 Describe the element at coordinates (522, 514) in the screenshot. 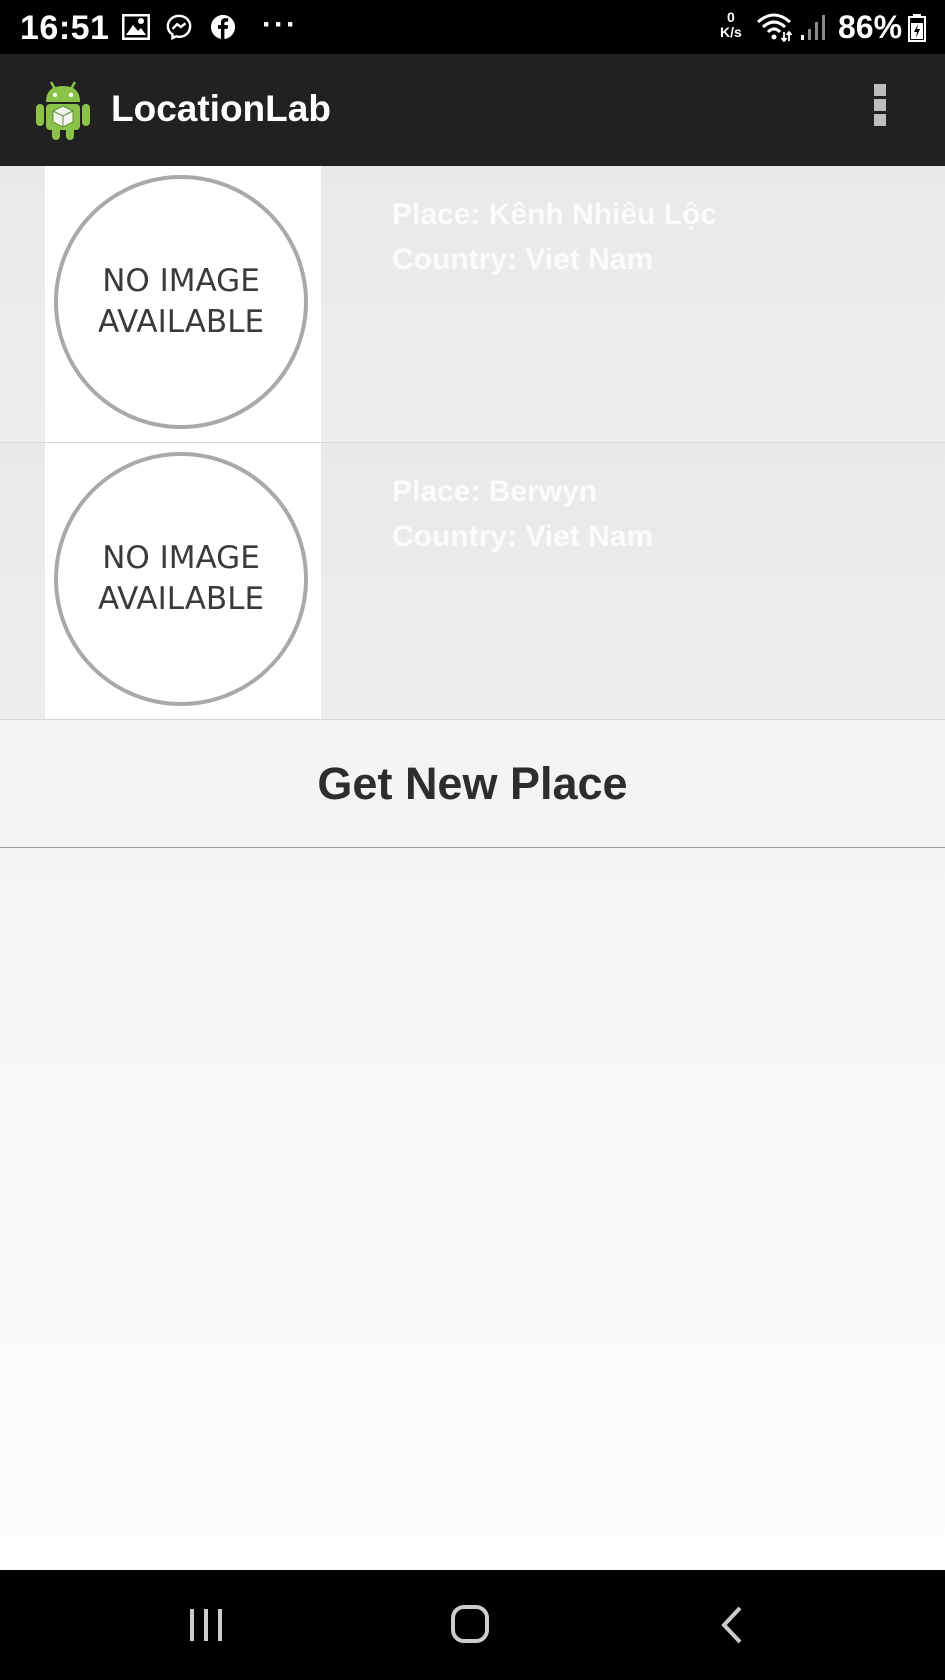

I see `place-info: Place: Berwyn Country: Viet Nam` at that location.